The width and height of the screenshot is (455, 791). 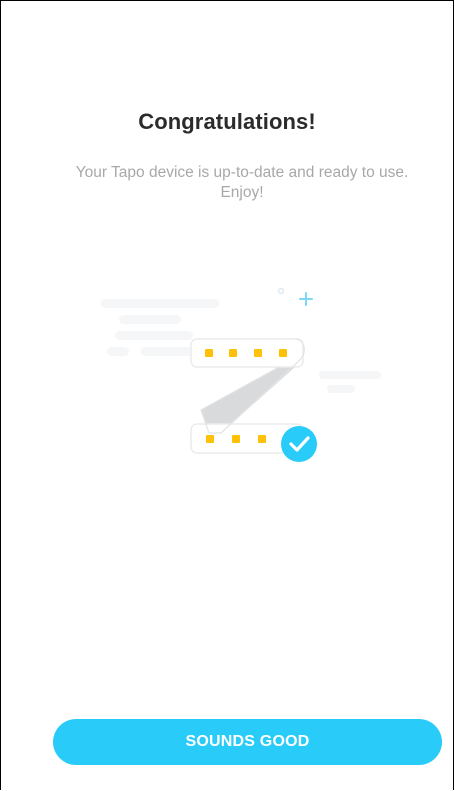 What do you see at coordinates (247, 742) in the screenshot?
I see `sounds-good-button: SOUNDS GOOD` at bounding box center [247, 742].